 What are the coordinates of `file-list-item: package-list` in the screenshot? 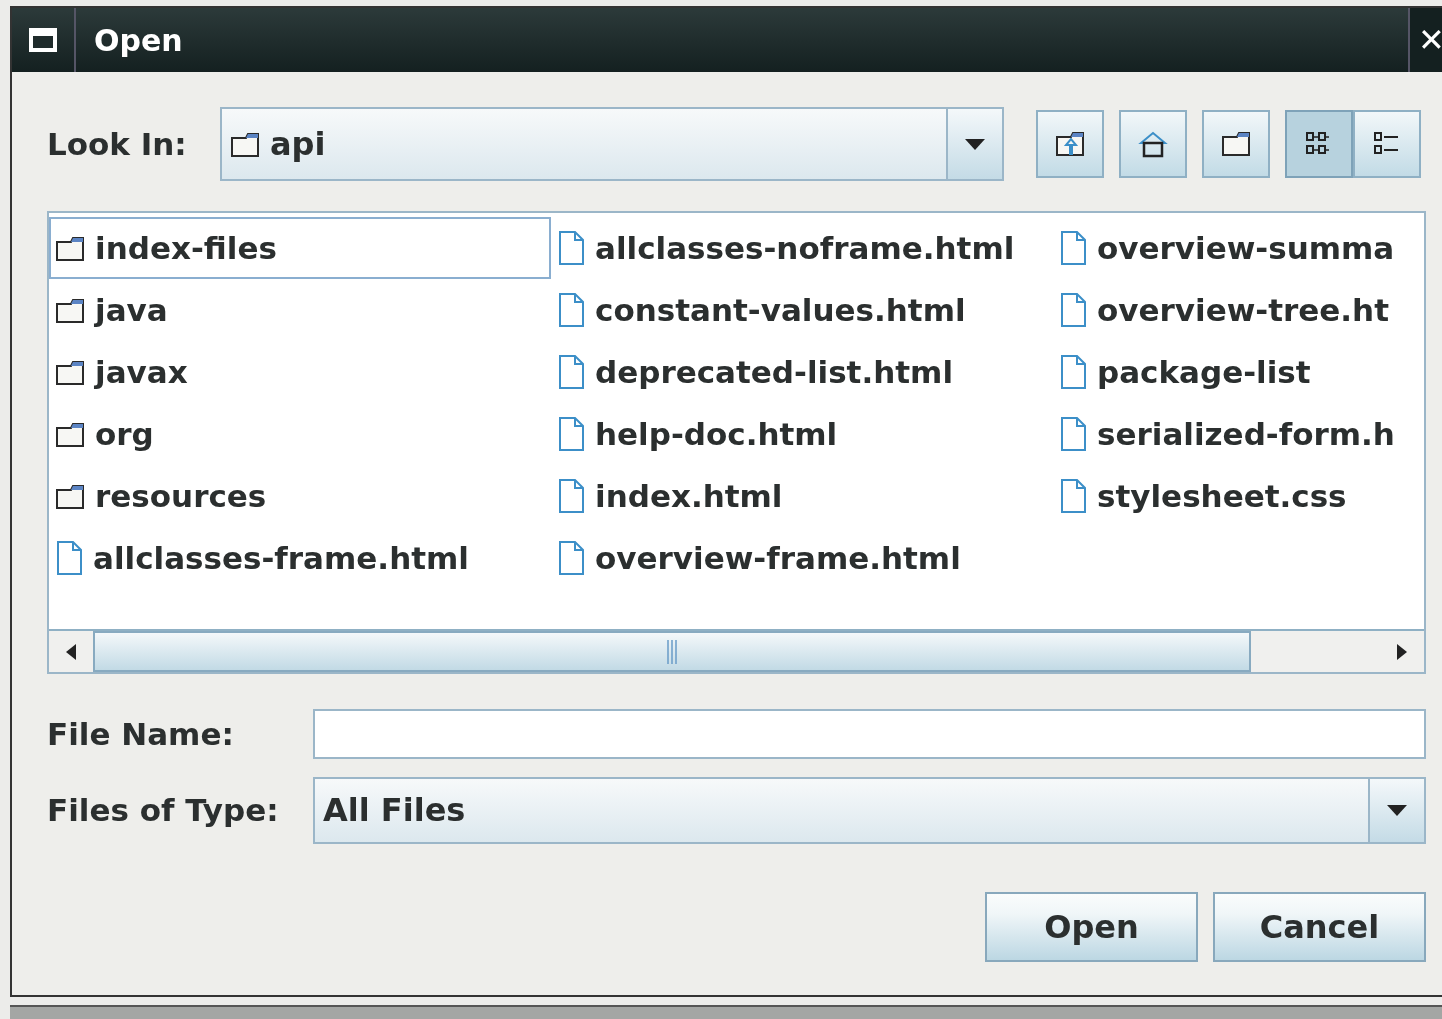 It's located at (1233, 372).